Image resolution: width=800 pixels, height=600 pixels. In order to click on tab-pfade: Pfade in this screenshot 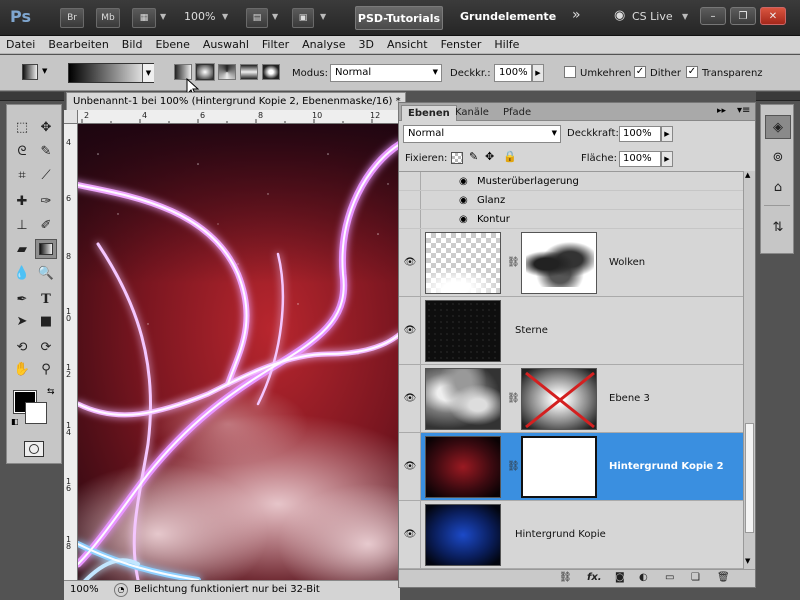, I will do `click(517, 113)`.